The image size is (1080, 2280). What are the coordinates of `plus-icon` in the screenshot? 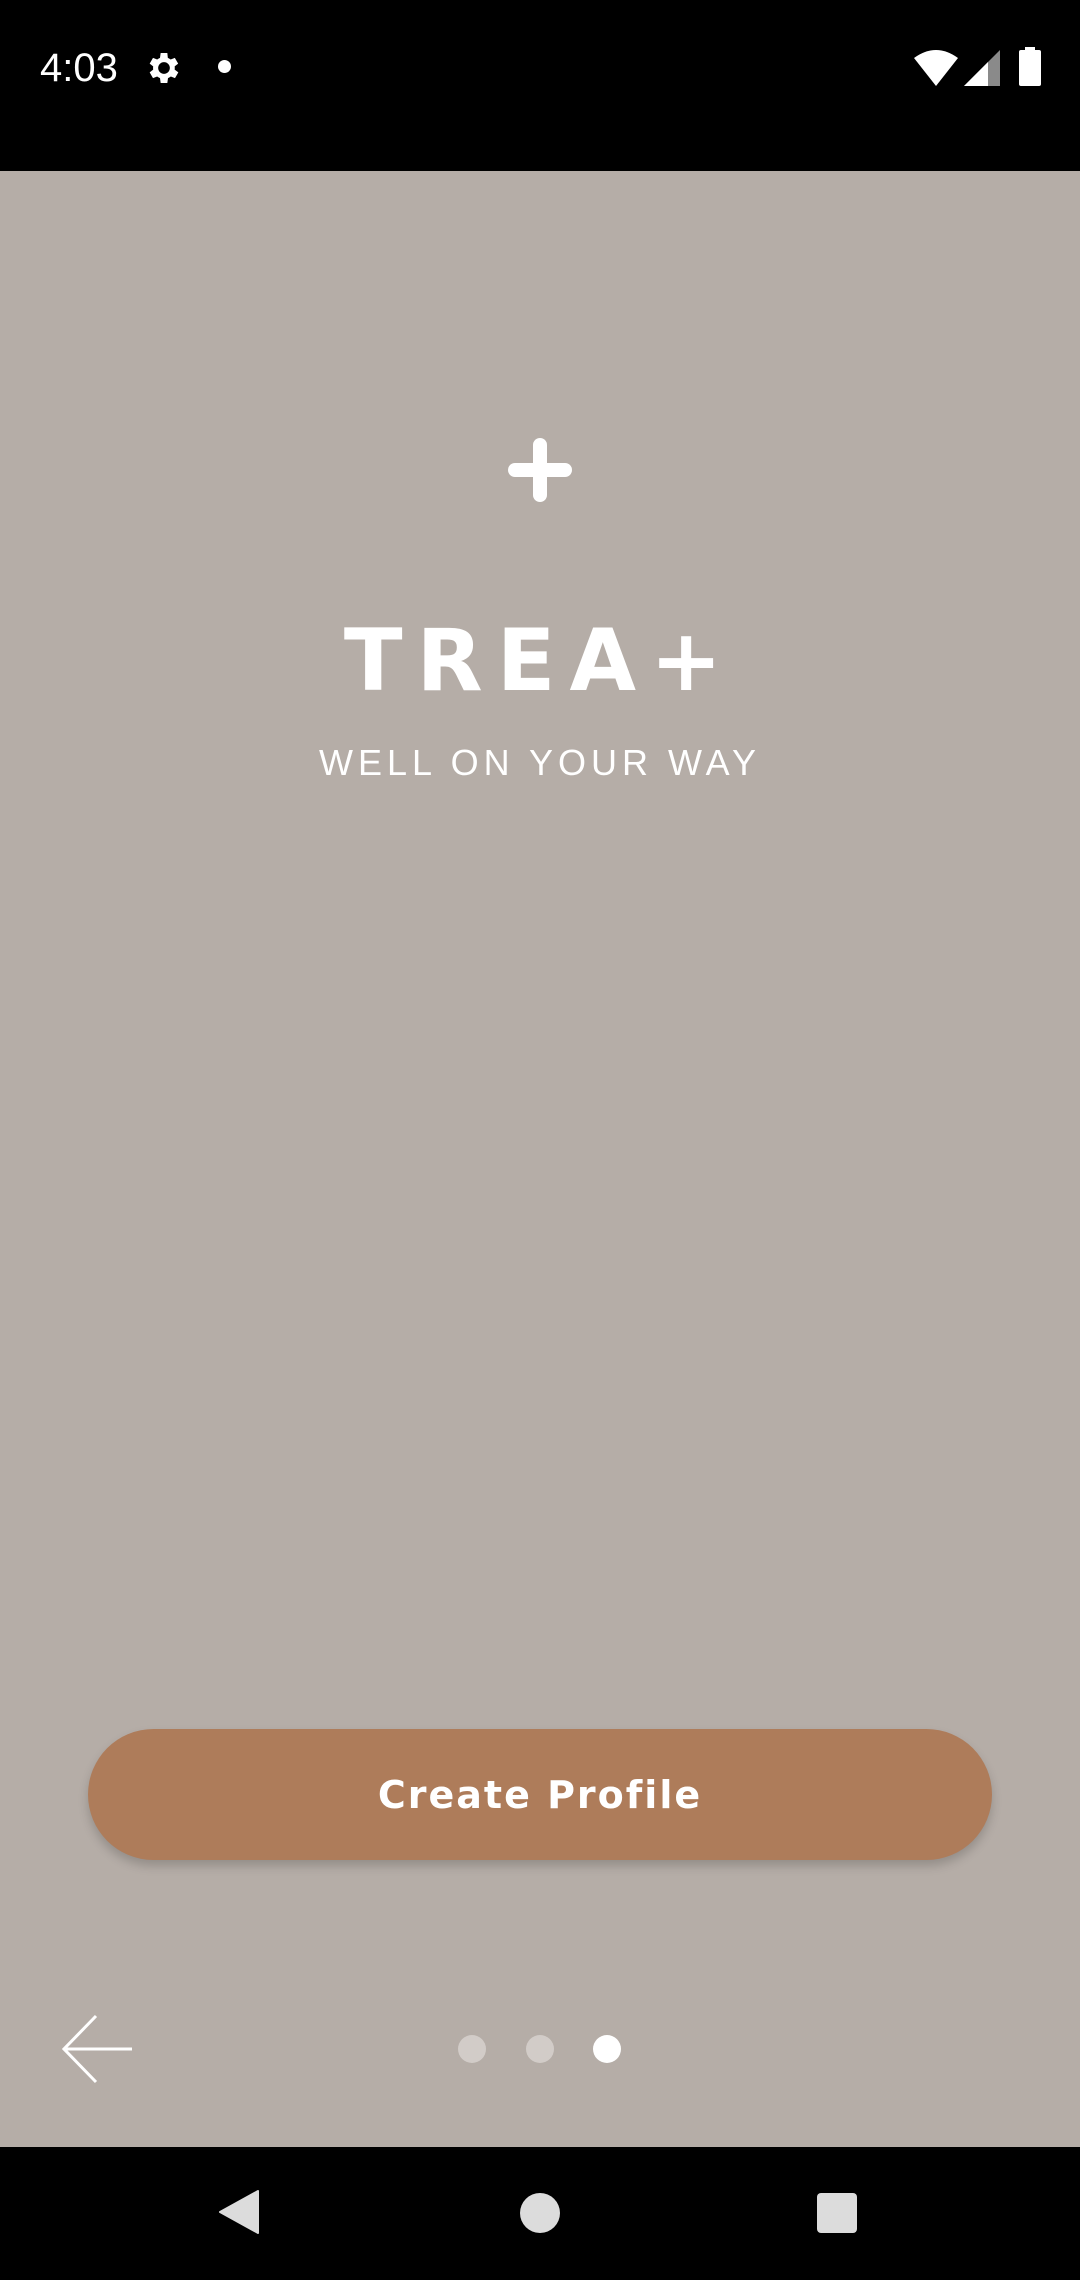 It's located at (540, 470).